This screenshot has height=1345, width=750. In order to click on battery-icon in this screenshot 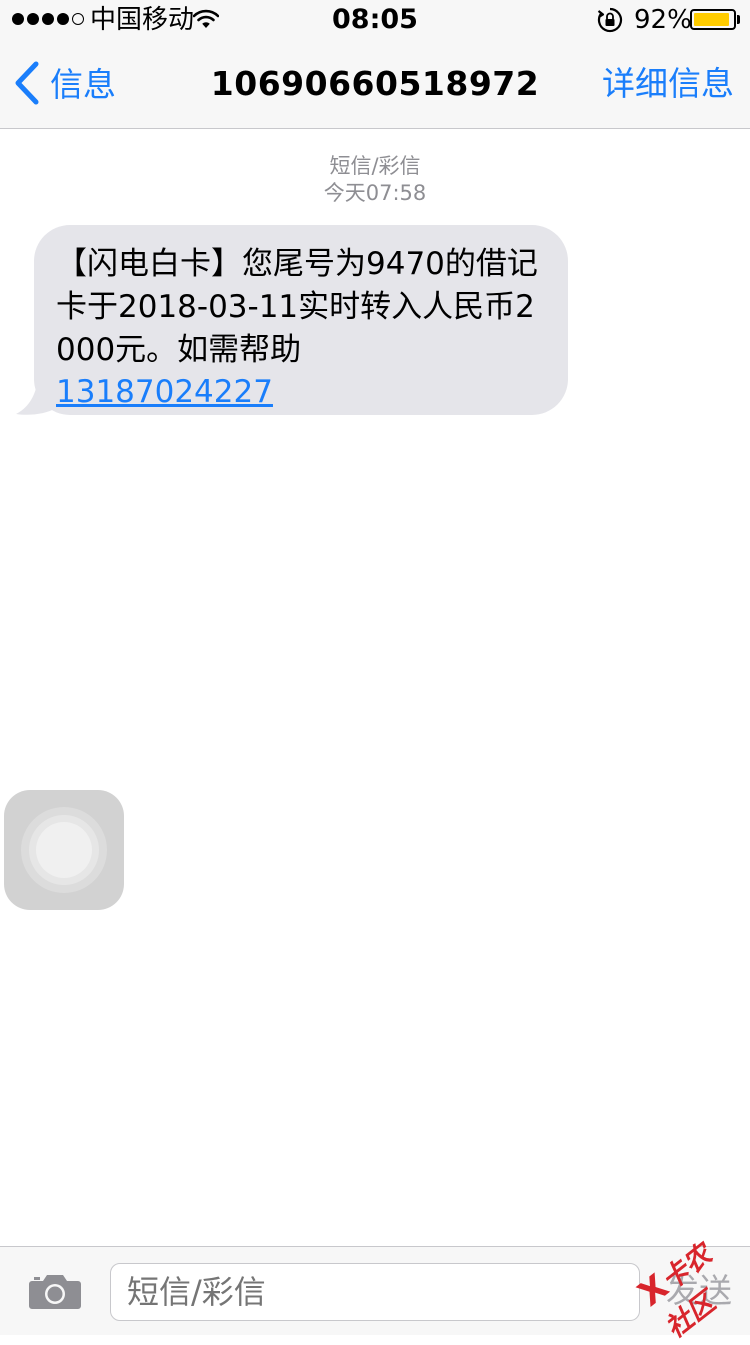, I will do `click(713, 19)`.